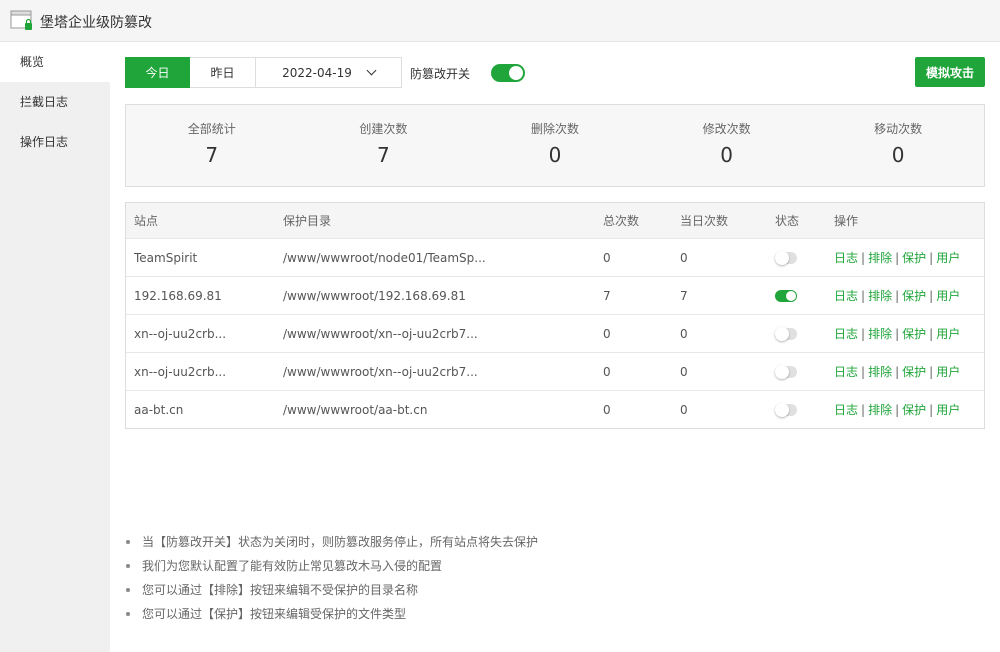  Describe the element at coordinates (55, 347) in the screenshot. I see `sidebar: 概览 拦截日志 操作日志` at that location.